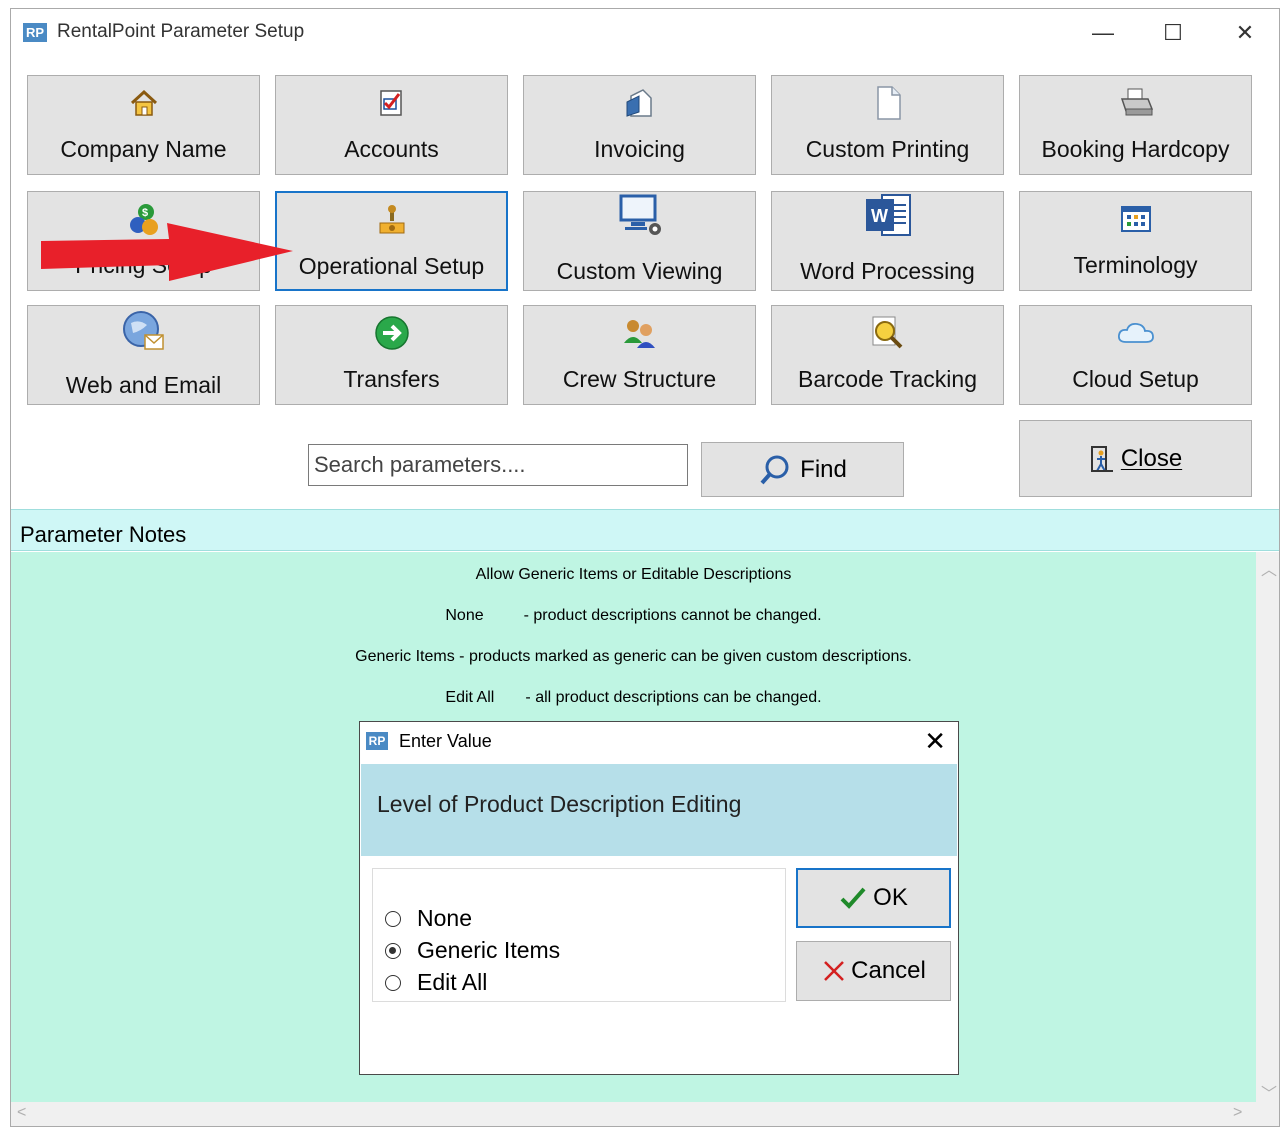 The image size is (1282, 1129). What do you see at coordinates (391, 241) in the screenshot?
I see `tile-operational-setup: Operational Setup` at bounding box center [391, 241].